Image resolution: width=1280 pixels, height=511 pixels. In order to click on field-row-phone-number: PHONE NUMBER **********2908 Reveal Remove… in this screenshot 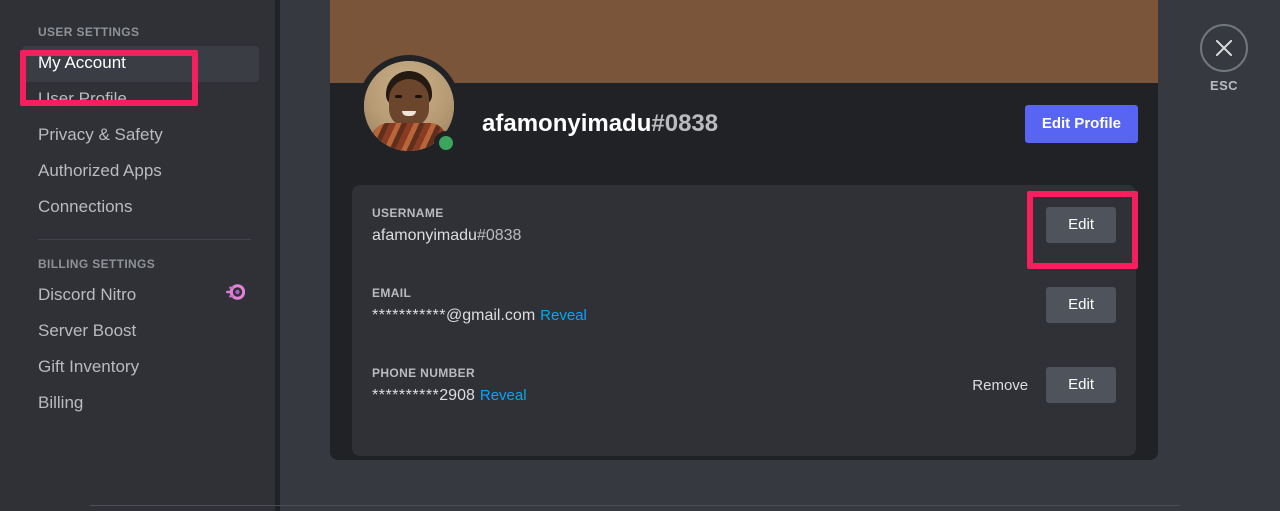, I will do `click(744, 395)`.